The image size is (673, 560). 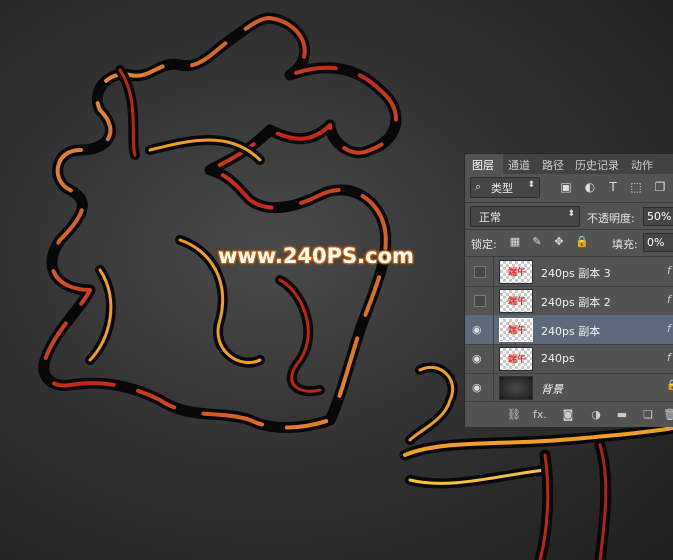 What do you see at coordinates (525, 216) in the screenshot?
I see `blend-mode-select: 正常 ⬍` at bounding box center [525, 216].